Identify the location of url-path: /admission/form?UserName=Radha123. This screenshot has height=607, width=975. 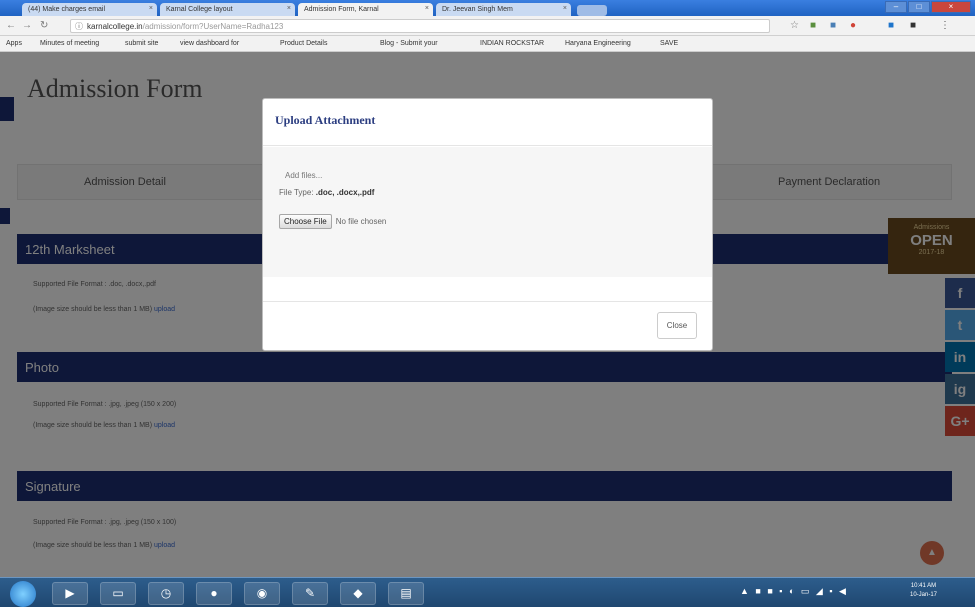
(213, 26).